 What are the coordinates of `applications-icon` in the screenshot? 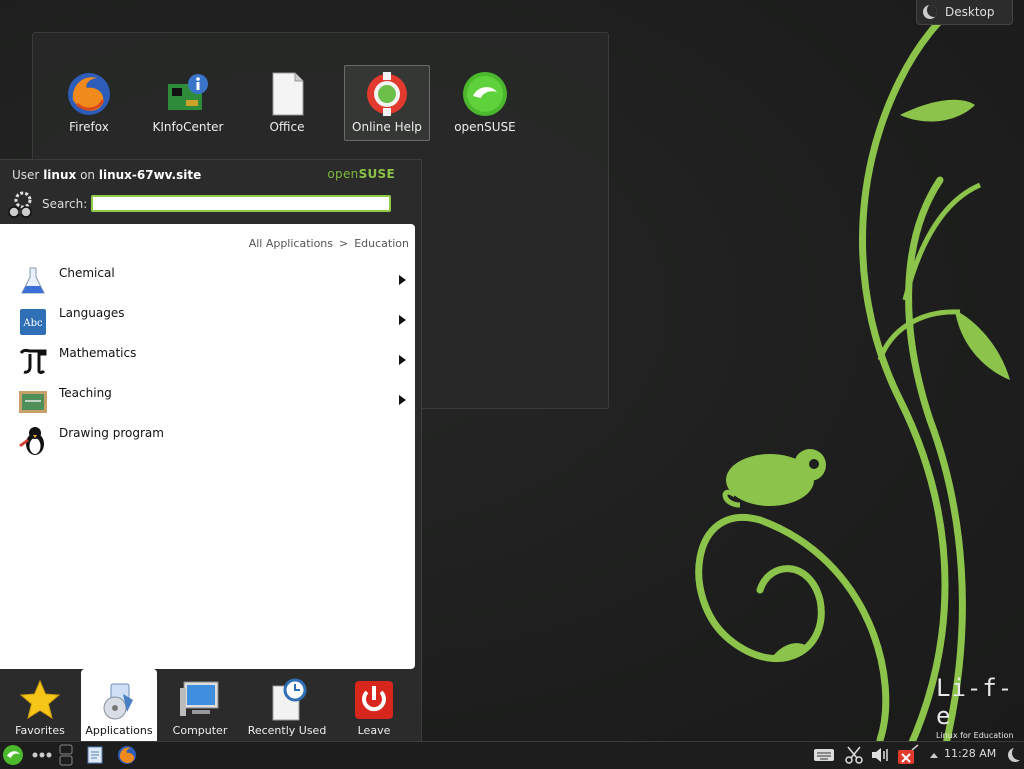 It's located at (118, 701).